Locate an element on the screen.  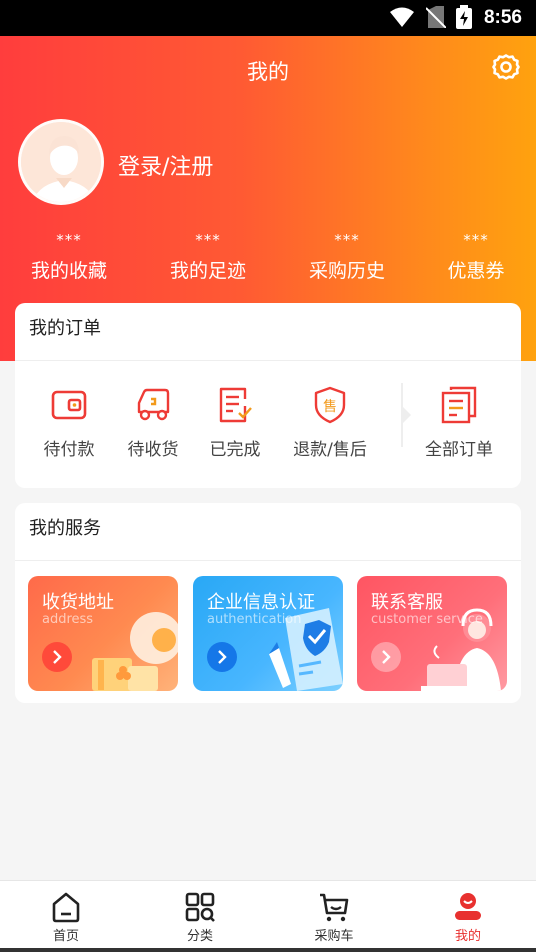
order-completed: 已完成 is located at coordinates (235, 422).